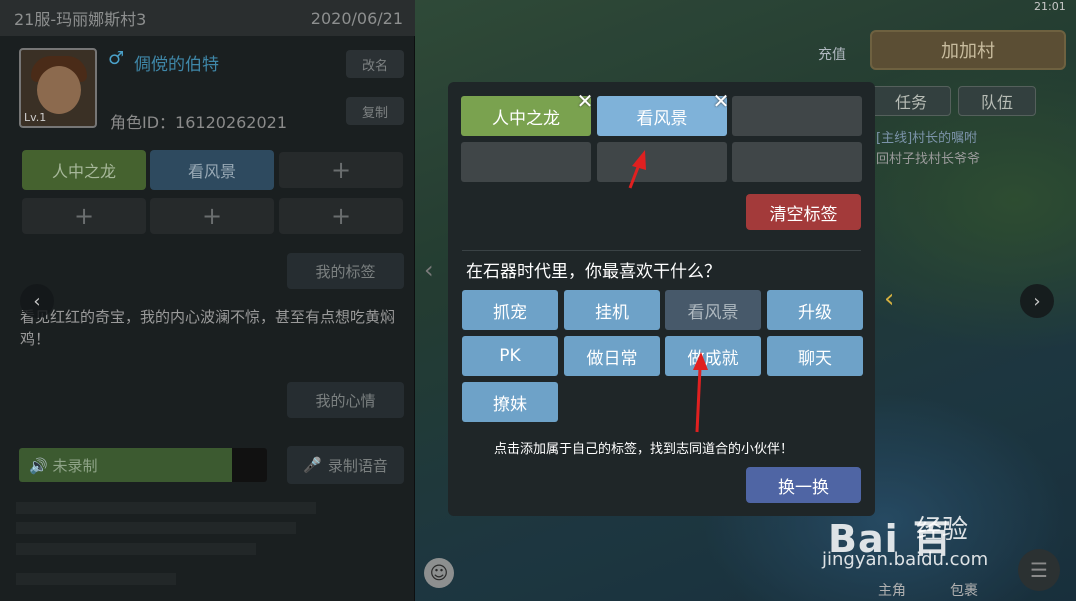 Image resolution: width=1076 pixels, height=601 pixels. I want to click on watermark-url: jingyan.baidu.com, so click(905, 559).